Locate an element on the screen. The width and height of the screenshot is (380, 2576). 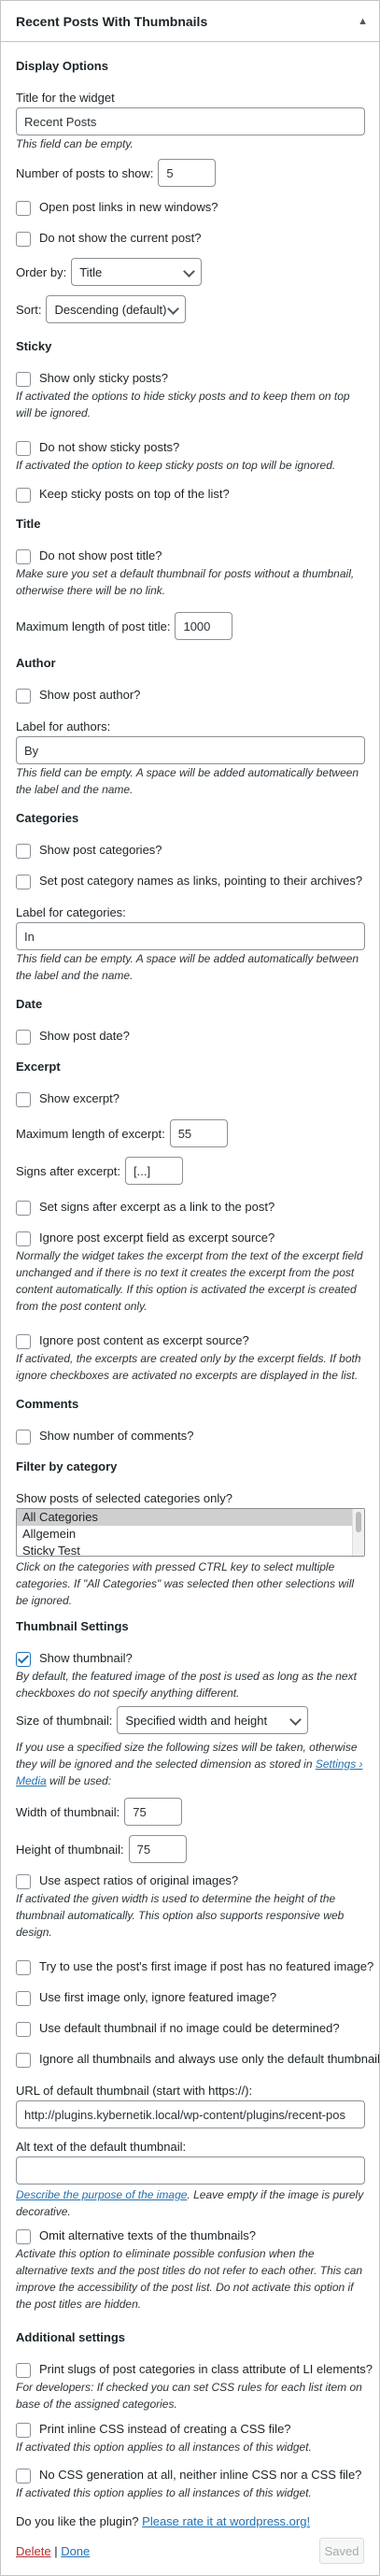
widget-footer-links: Delete | Done is located at coordinates (53, 2551).